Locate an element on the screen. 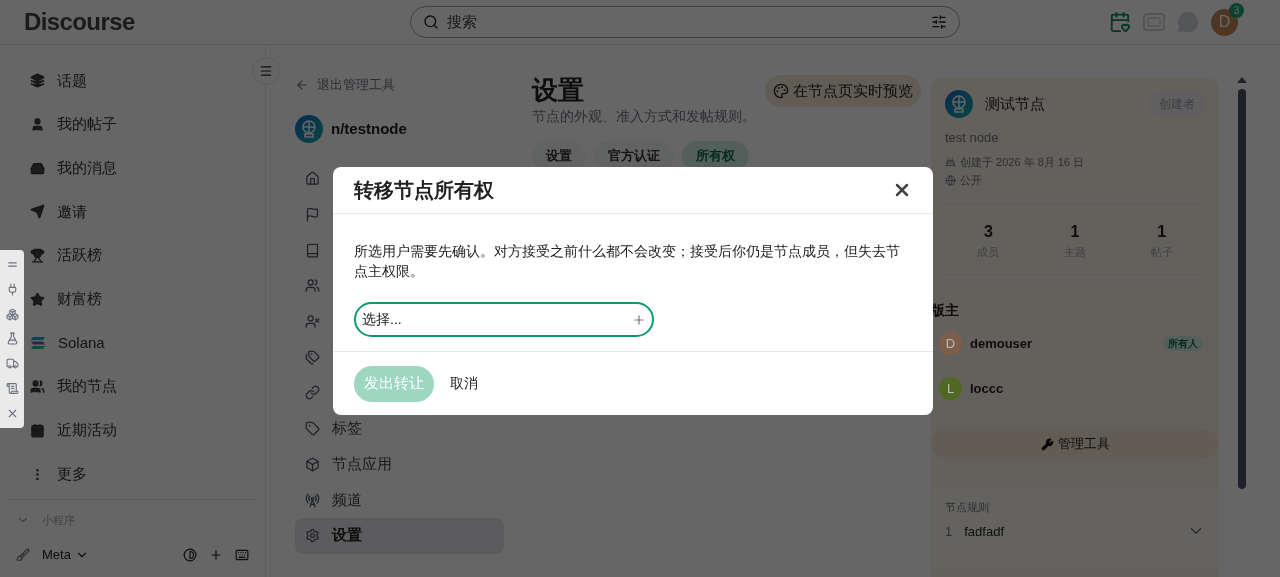 The width and height of the screenshot is (1280, 577). dialog-title: 转移节点所有权 is located at coordinates (424, 190).